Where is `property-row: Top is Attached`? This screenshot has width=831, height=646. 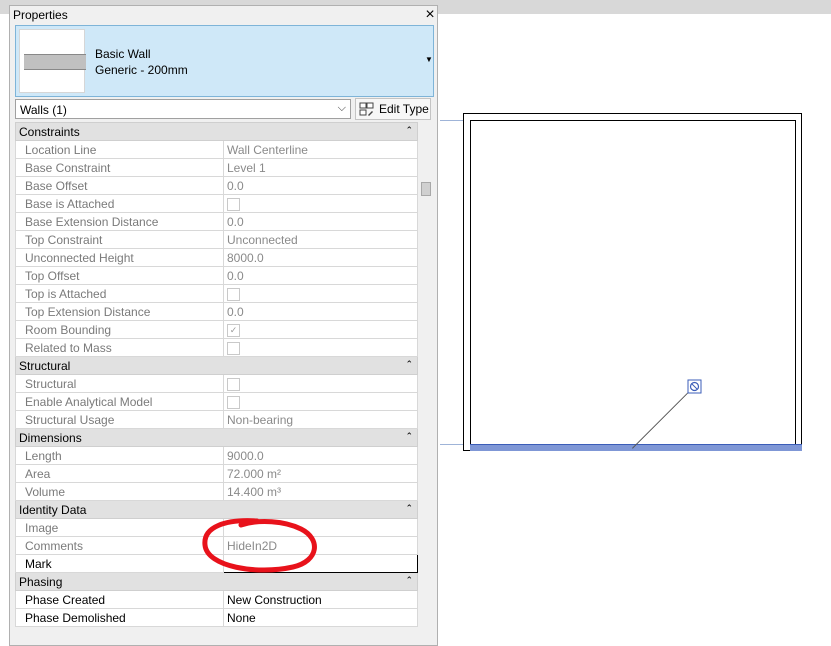
property-row: Top is Attached is located at coordinates (216, 293).